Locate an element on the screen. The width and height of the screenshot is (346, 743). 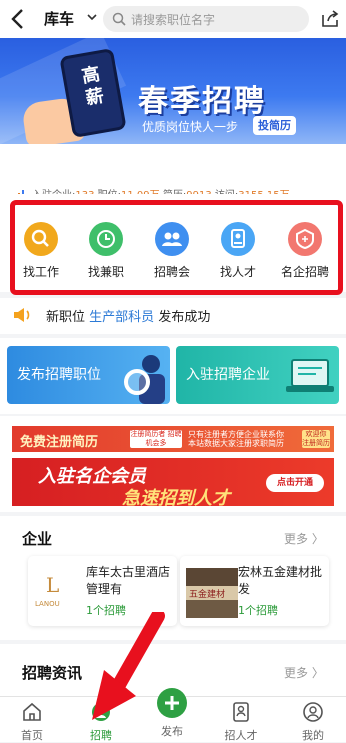
lanou-logo-icon: L LANOU is located at coordinates (47, 590).